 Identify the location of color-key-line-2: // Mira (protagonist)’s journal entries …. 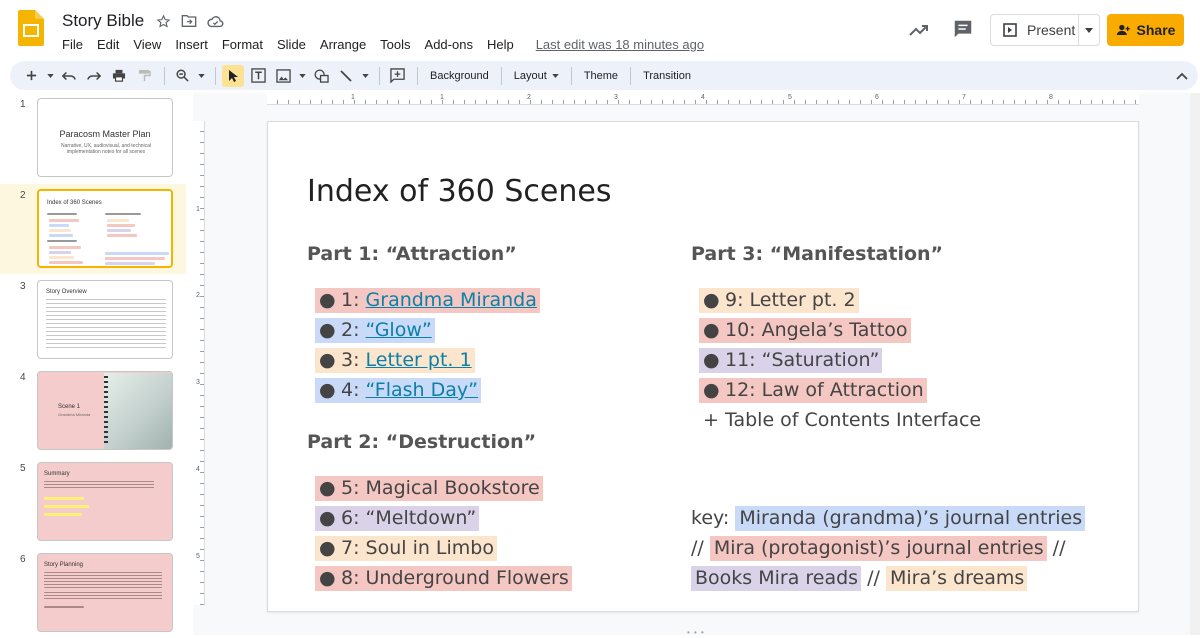
(878, 551).